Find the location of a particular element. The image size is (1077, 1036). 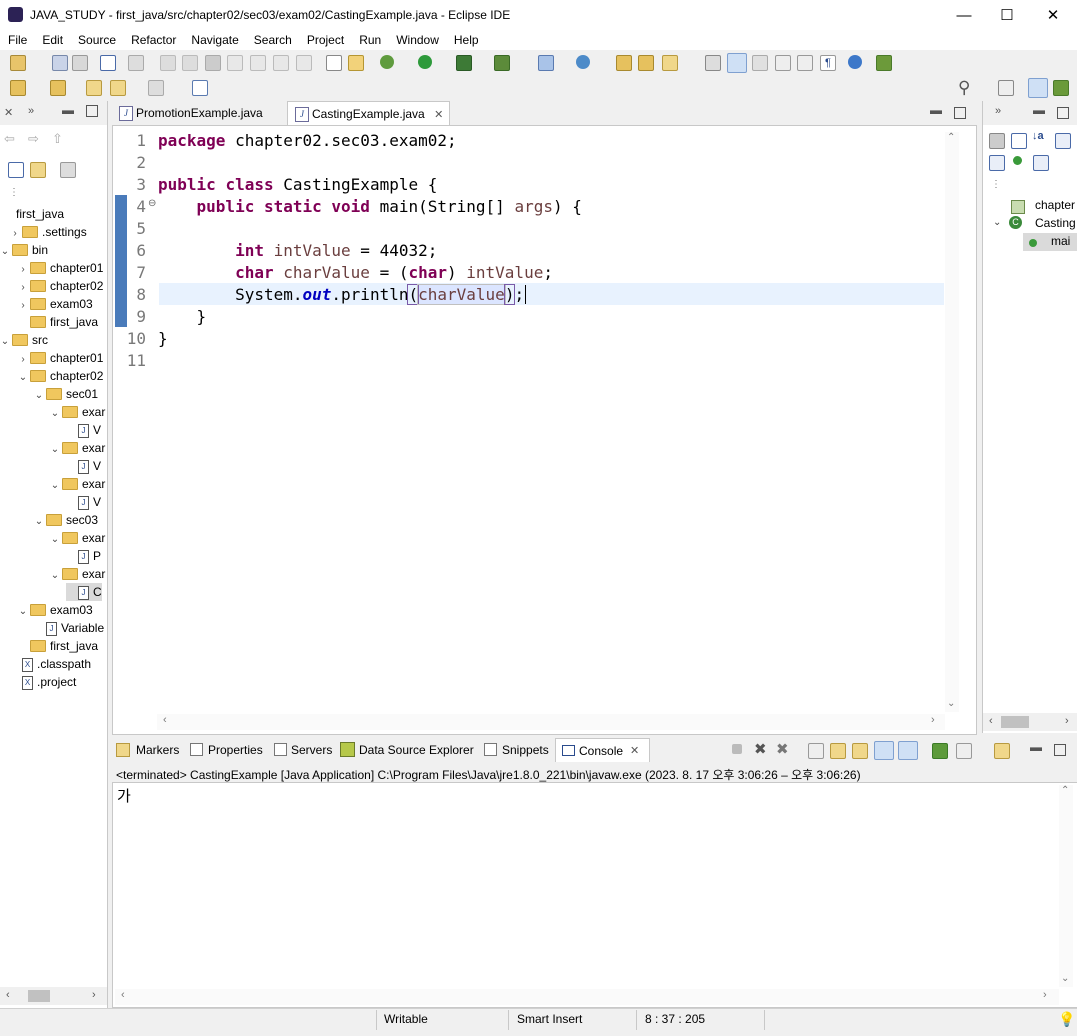

back-nav-icon: ⇦ is located at coordinates (9, 139).